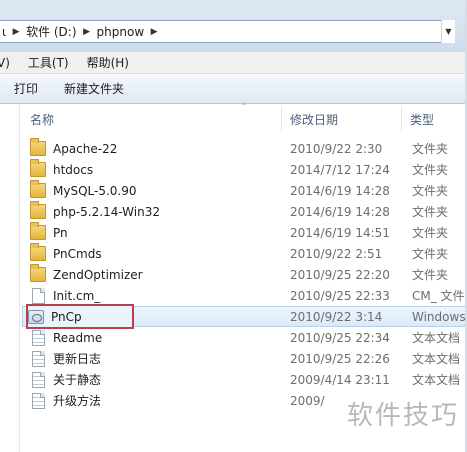 The image size is (467, 452). Describe the element at coordinates (98, 274) in the screenshot. I see `file-name: ZendOptimizer` at that location.